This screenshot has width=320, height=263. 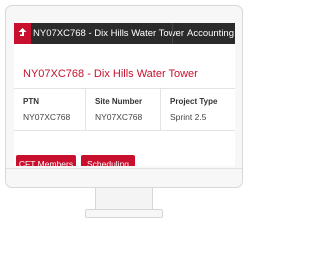 What do you see at coordinates (124, 168) in the screenshot?
I see `monitor-chin` at bounding box center [124, 168].